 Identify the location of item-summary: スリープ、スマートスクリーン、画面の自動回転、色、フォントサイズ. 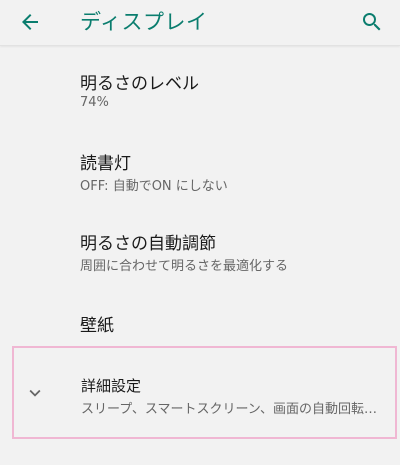
(232, 409).